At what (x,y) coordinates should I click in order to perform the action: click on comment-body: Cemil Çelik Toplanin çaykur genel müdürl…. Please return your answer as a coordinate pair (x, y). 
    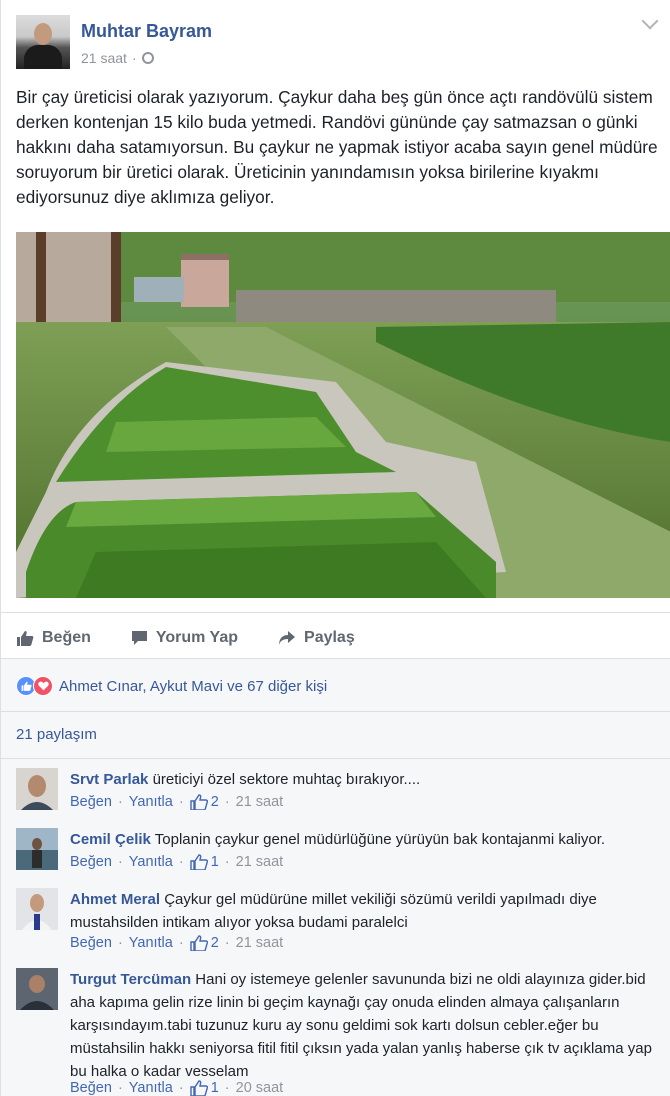
    Looking at the image, I should click on (365, 839).